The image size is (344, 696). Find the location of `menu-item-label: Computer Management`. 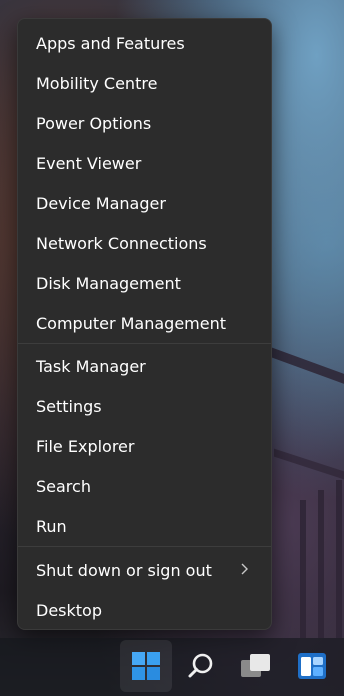

menu-item-label: Computer Management is located at coordinates (131, 323).